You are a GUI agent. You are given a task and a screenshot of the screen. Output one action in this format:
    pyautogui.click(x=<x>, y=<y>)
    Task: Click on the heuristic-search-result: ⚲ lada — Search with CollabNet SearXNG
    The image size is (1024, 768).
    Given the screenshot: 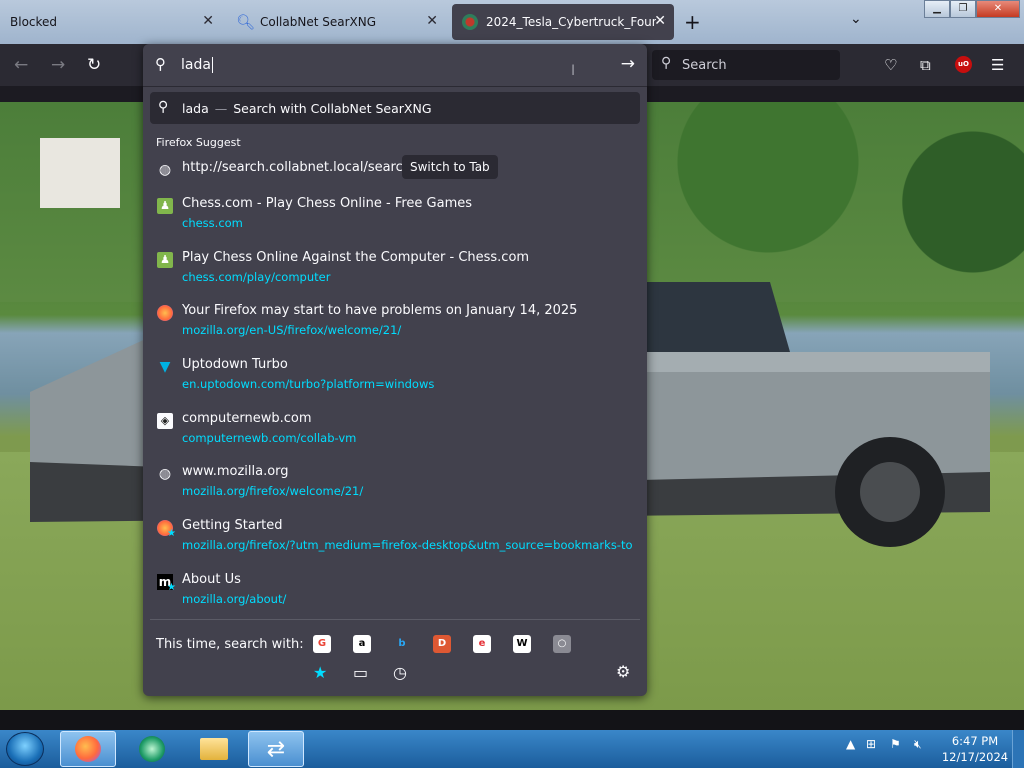 What is the action you would take?
    pyautogui.click(x=395, y=108)
    